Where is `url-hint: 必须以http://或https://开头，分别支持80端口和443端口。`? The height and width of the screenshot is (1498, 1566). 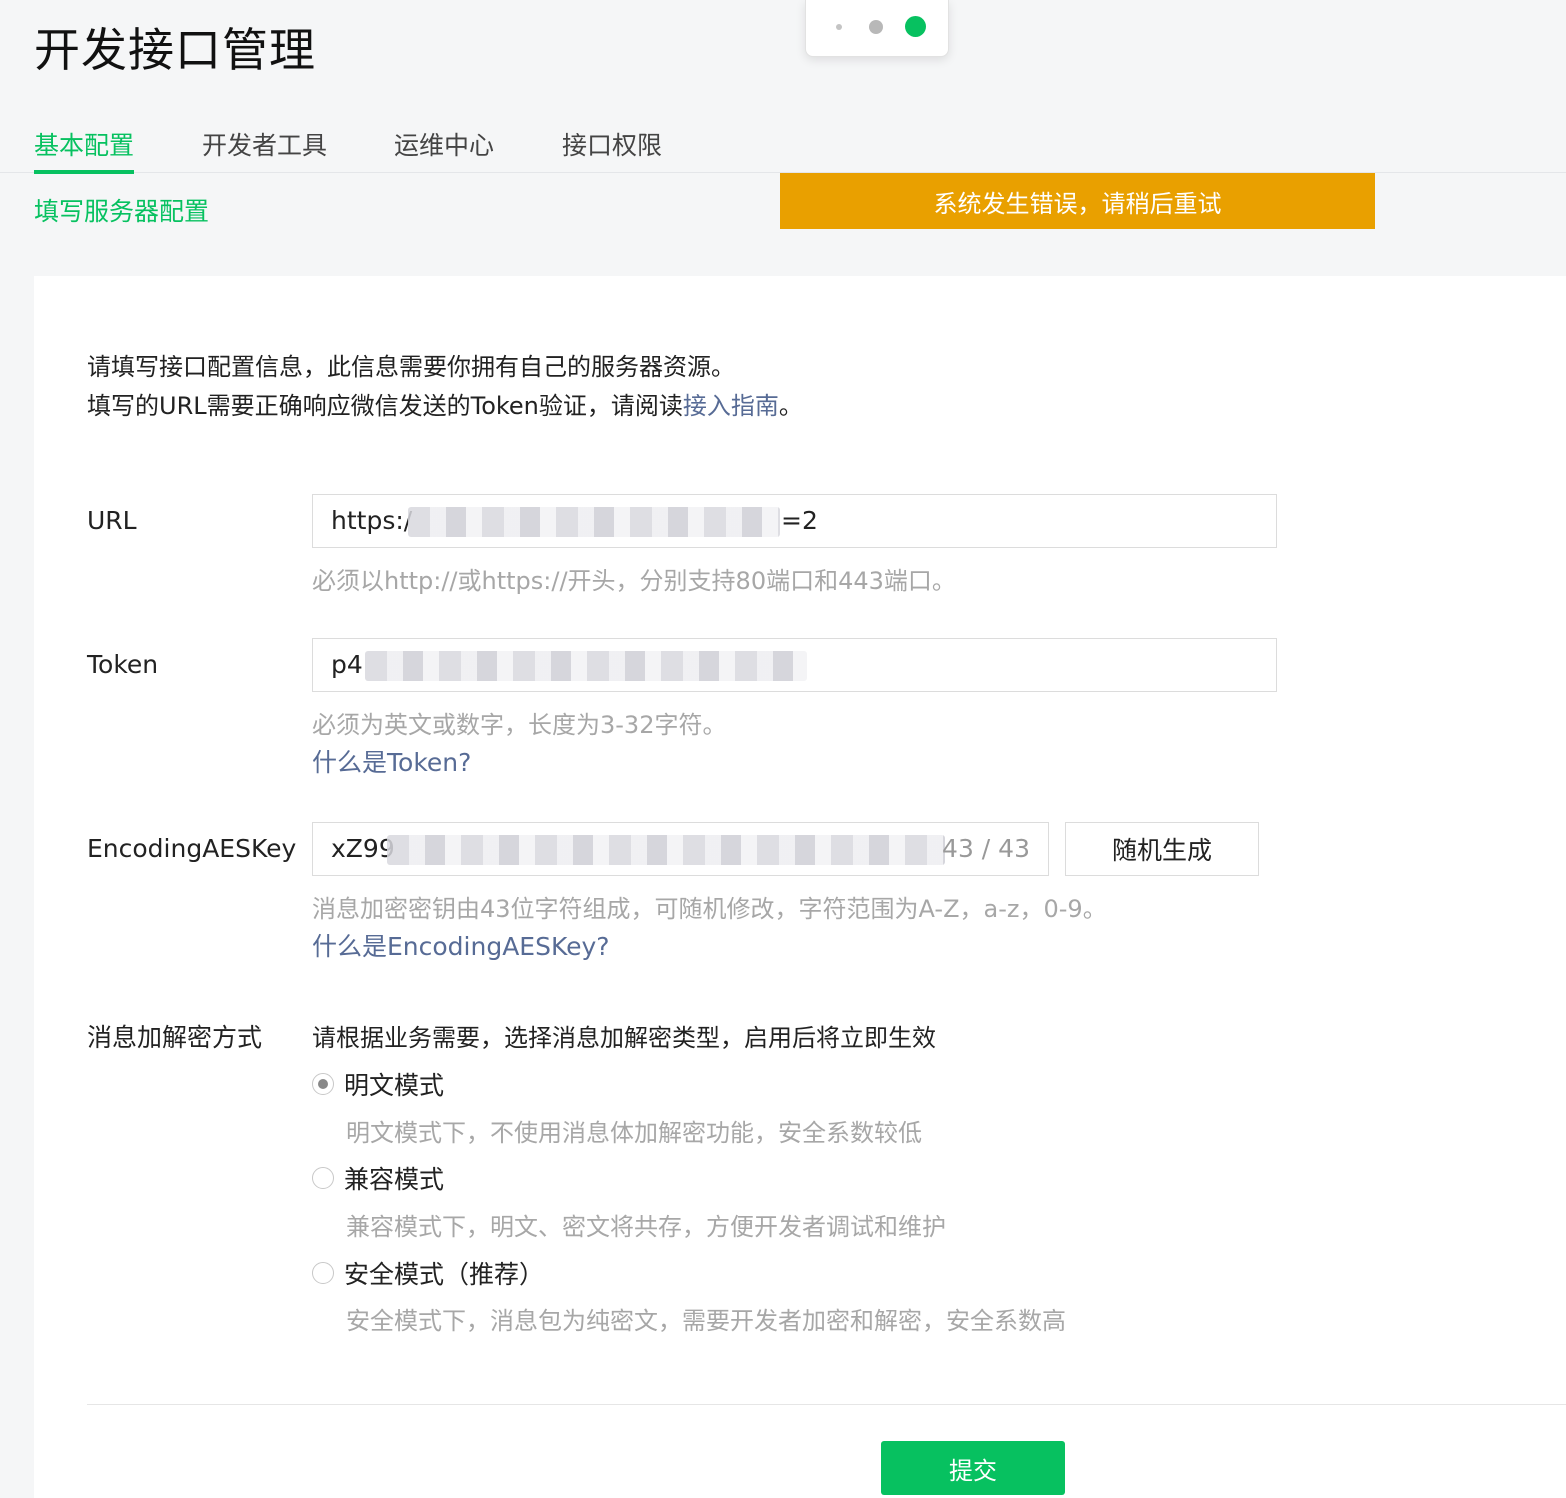 url-hint: 必须以http://或https://开头，分别支持80端口和443端口。 is located at coordinates (634, 581).